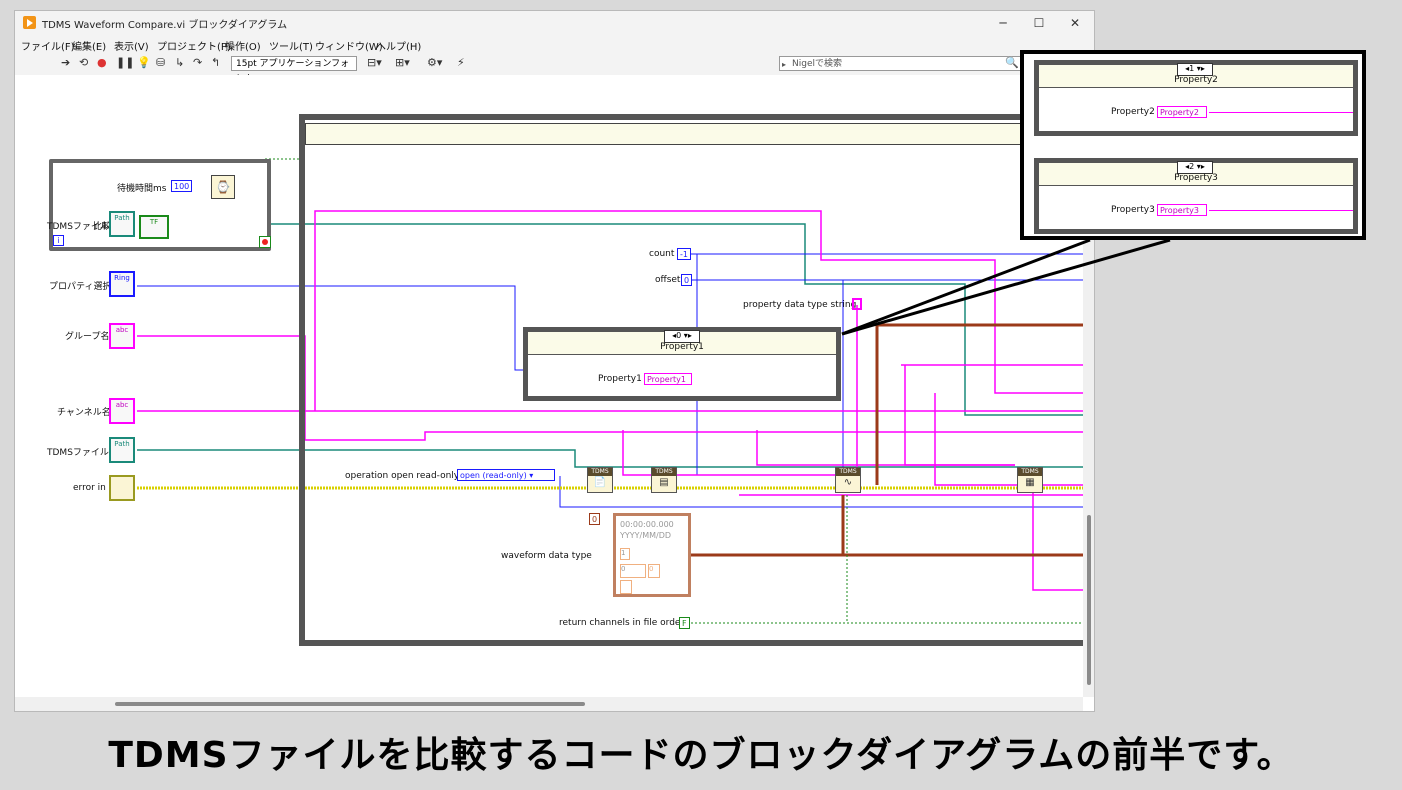 Image resolution: width=1402 pixels, height=790 pixels. Describe the element at coordinates (682, 364) in the screenshot. I see `case-structure-property1: ◂0 ▾▸ Property1 Property1 Property1` at that location.